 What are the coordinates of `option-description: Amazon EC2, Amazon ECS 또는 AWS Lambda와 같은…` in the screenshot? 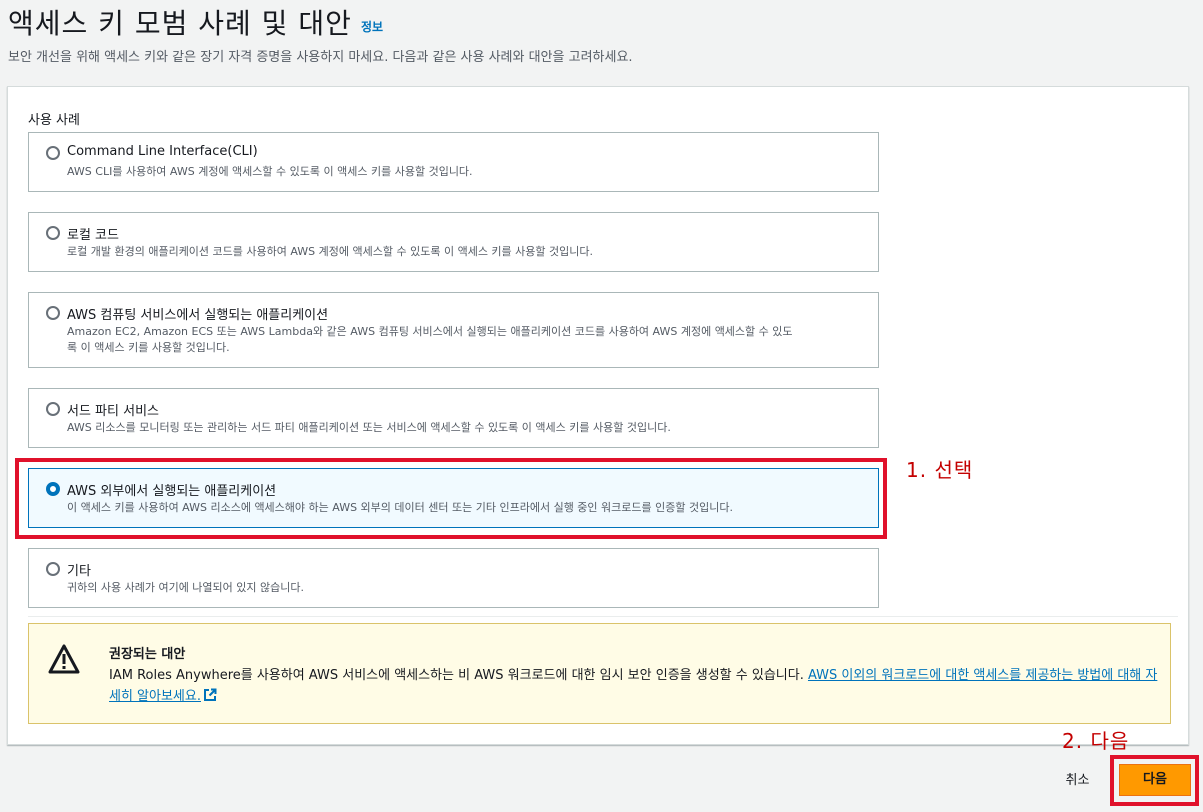 It's located at (467, 340).